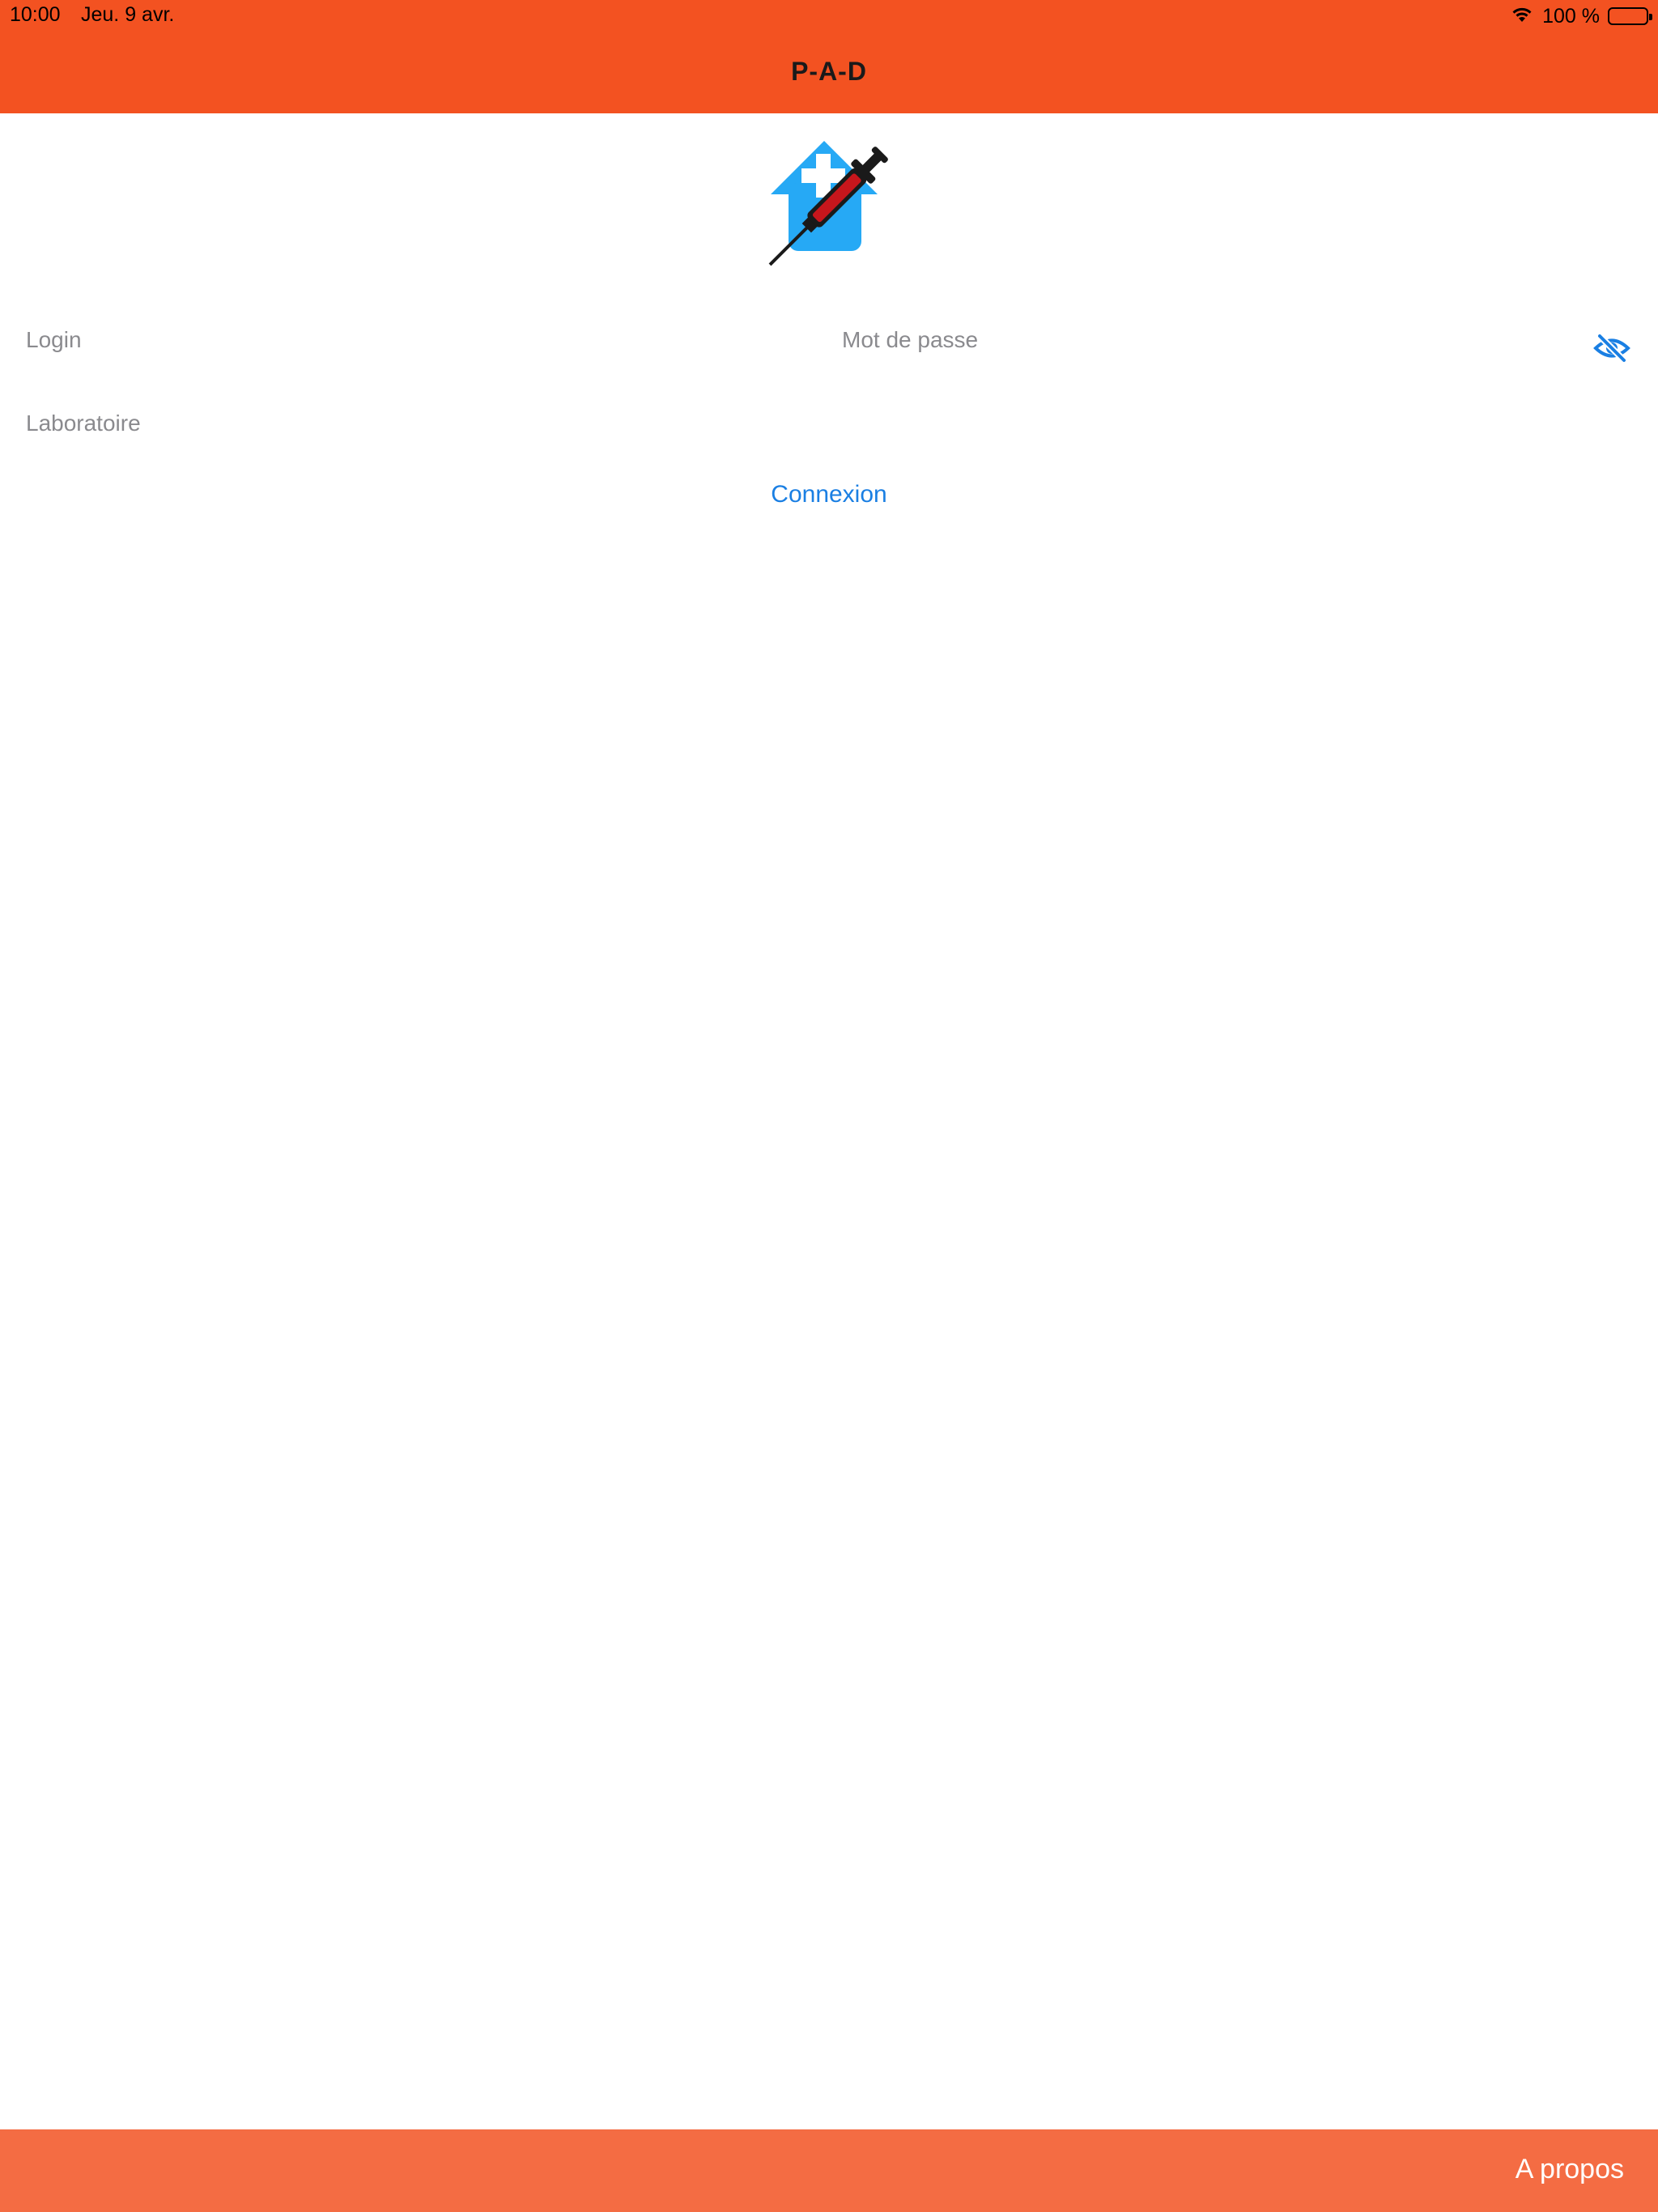 Image resolution: width=1658 pixels, height=2212 pixels. I want to click on eye-slash-icon, so click(1612, 348).